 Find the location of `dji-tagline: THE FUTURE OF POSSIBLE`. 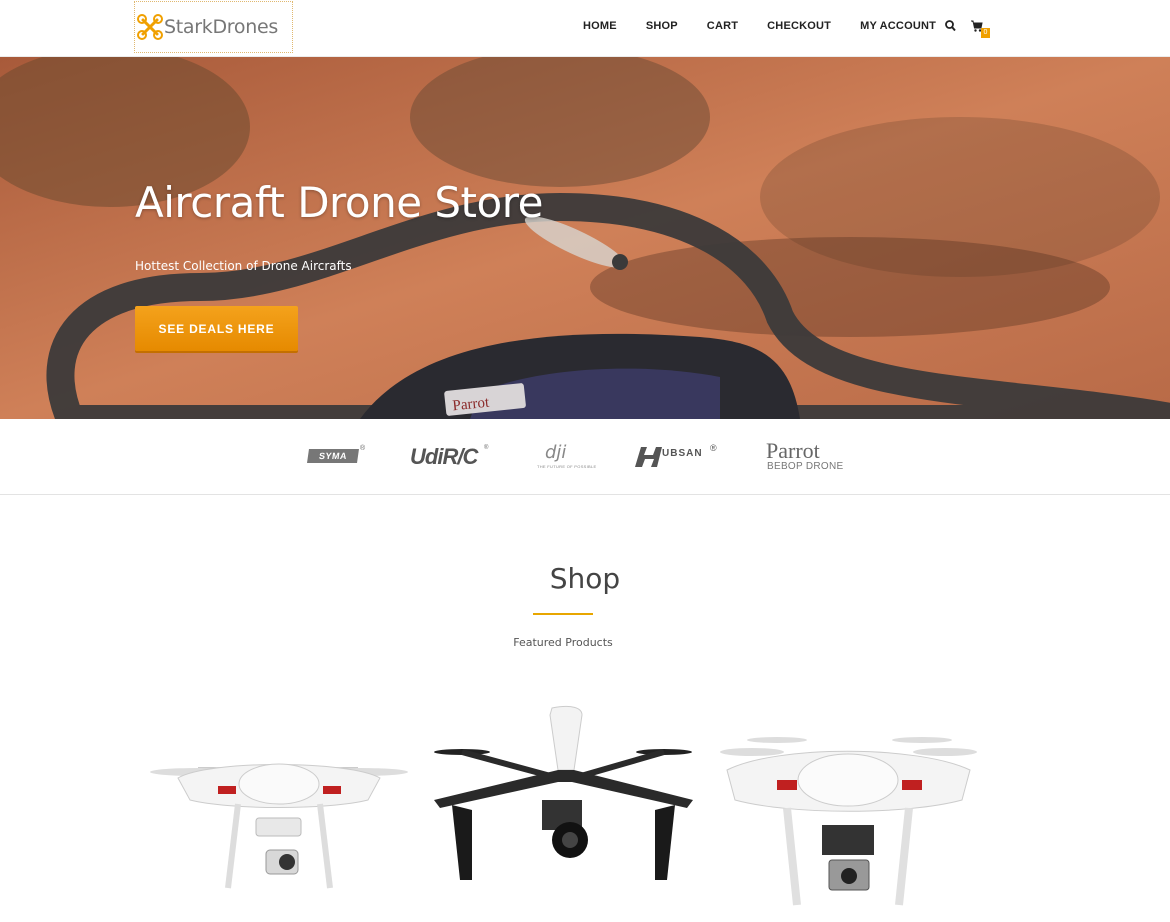

dji-tagline: THE FUTURE OF POSSIBLE is located at coordinates (567, 466).